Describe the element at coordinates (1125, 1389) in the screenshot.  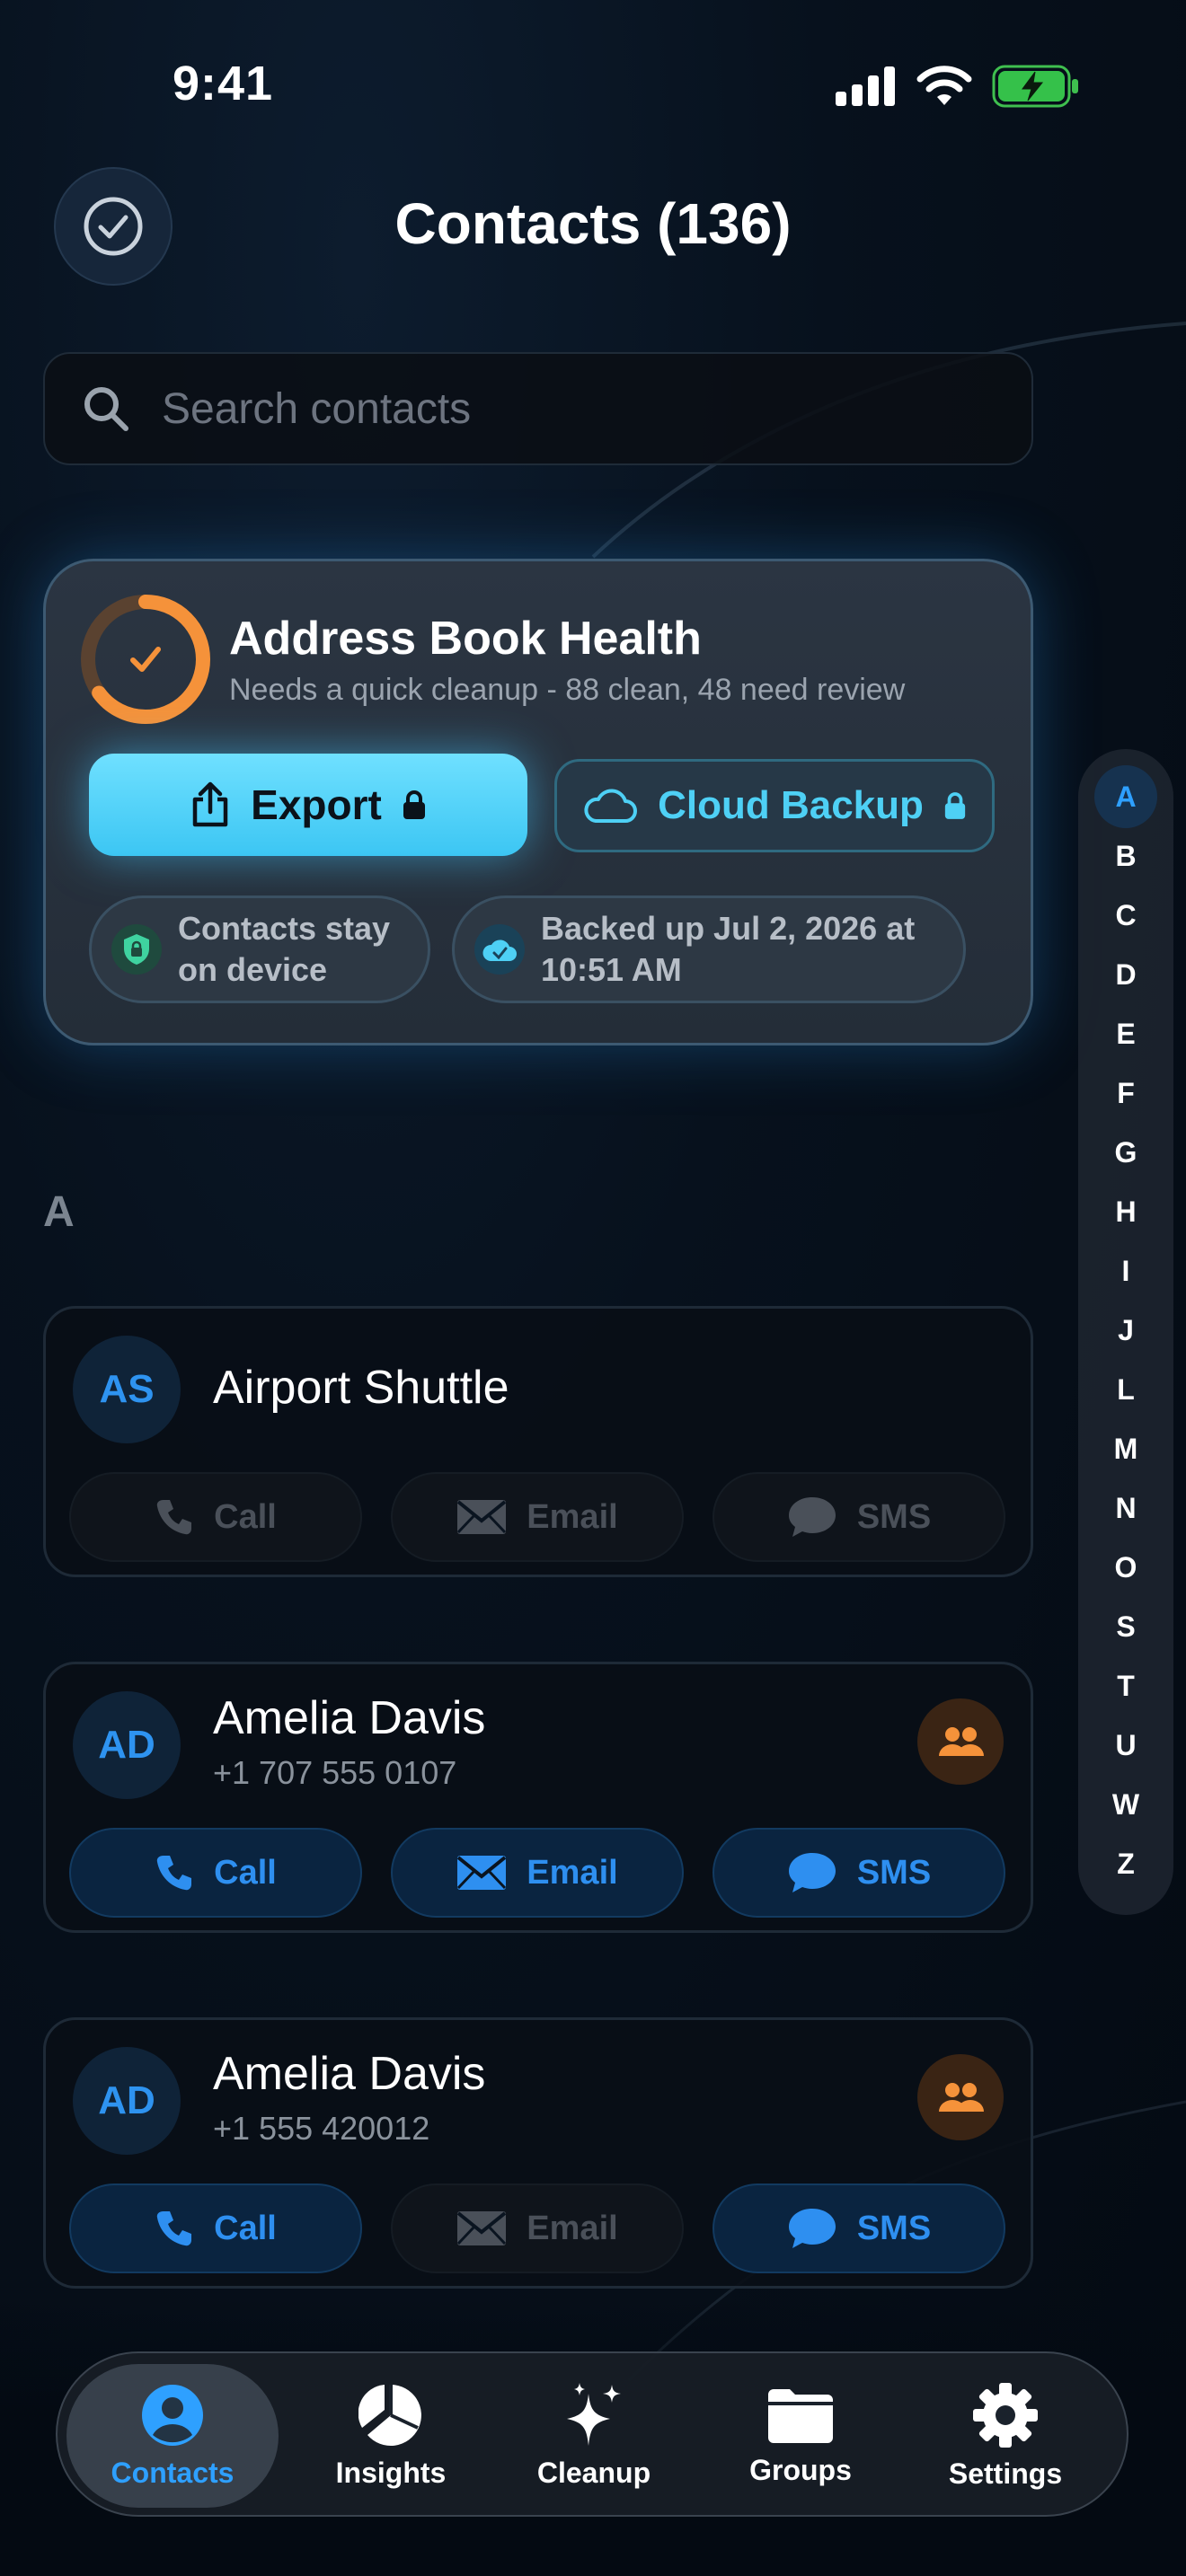
I see `index-letter-l: L` at that location.